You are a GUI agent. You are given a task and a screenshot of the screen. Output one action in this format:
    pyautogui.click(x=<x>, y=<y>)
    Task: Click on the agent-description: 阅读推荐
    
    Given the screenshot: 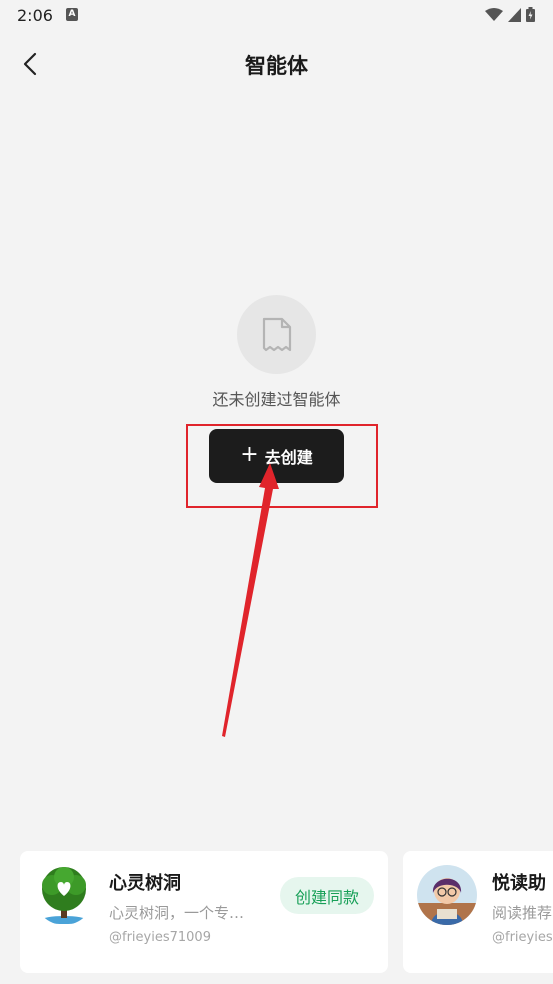 What is the action you would take?
    pyautogui.click(x=522, y=913)
    